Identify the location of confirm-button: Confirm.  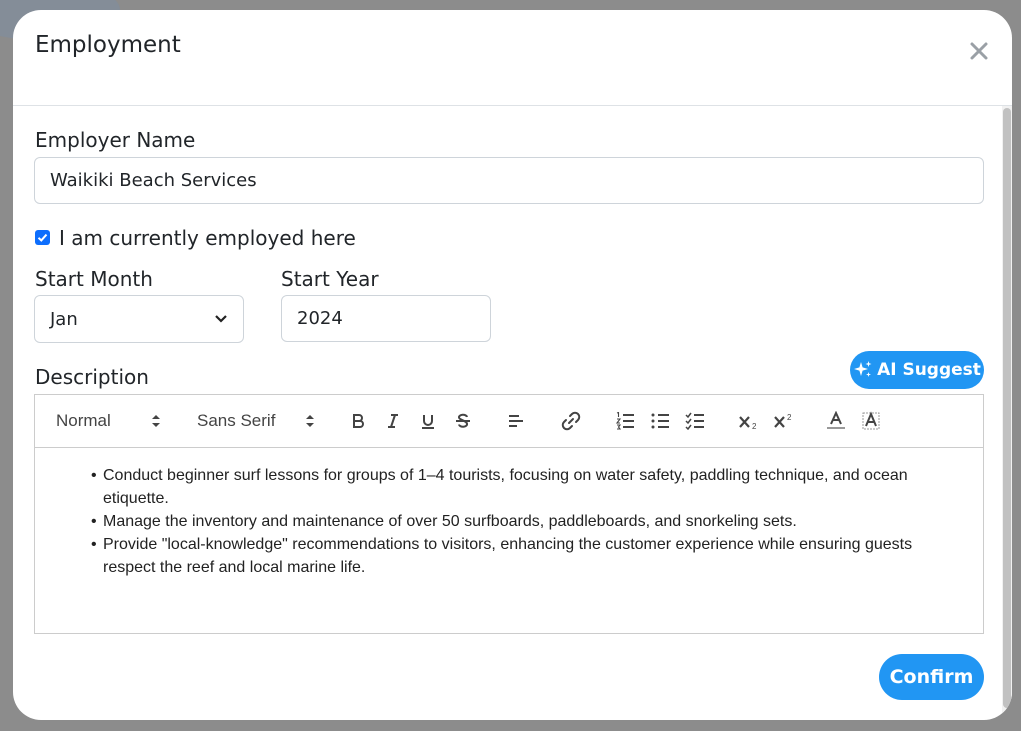
(931, 677).